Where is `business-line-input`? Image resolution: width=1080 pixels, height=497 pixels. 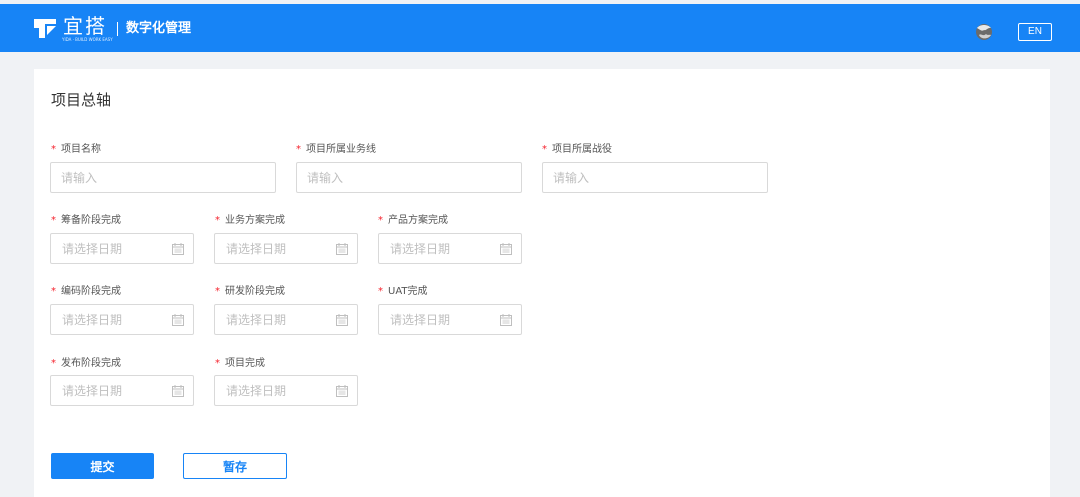 business-line-input is located at coordinates (409, 177).